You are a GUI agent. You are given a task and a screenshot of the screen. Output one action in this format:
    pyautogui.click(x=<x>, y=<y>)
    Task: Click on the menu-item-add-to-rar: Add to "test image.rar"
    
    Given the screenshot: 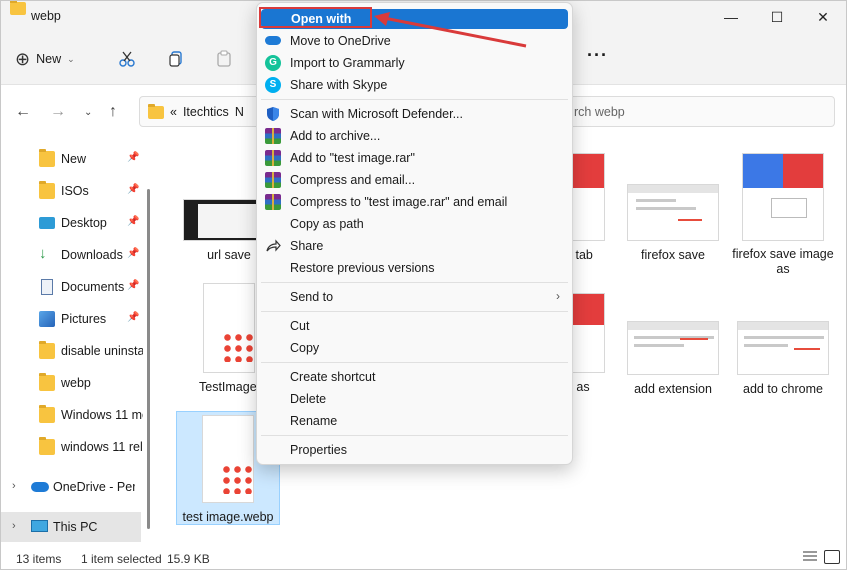 What is the action you would take?
    pyautogui.click(x=414, y=158)
    